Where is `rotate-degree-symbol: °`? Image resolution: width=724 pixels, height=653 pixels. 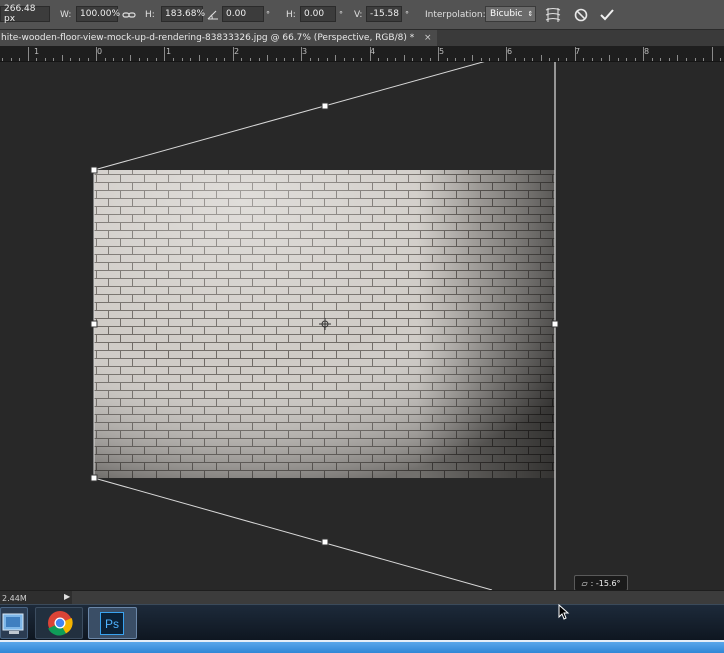
rotate-degree-symbol: ° is located at coordinates (268, 14).